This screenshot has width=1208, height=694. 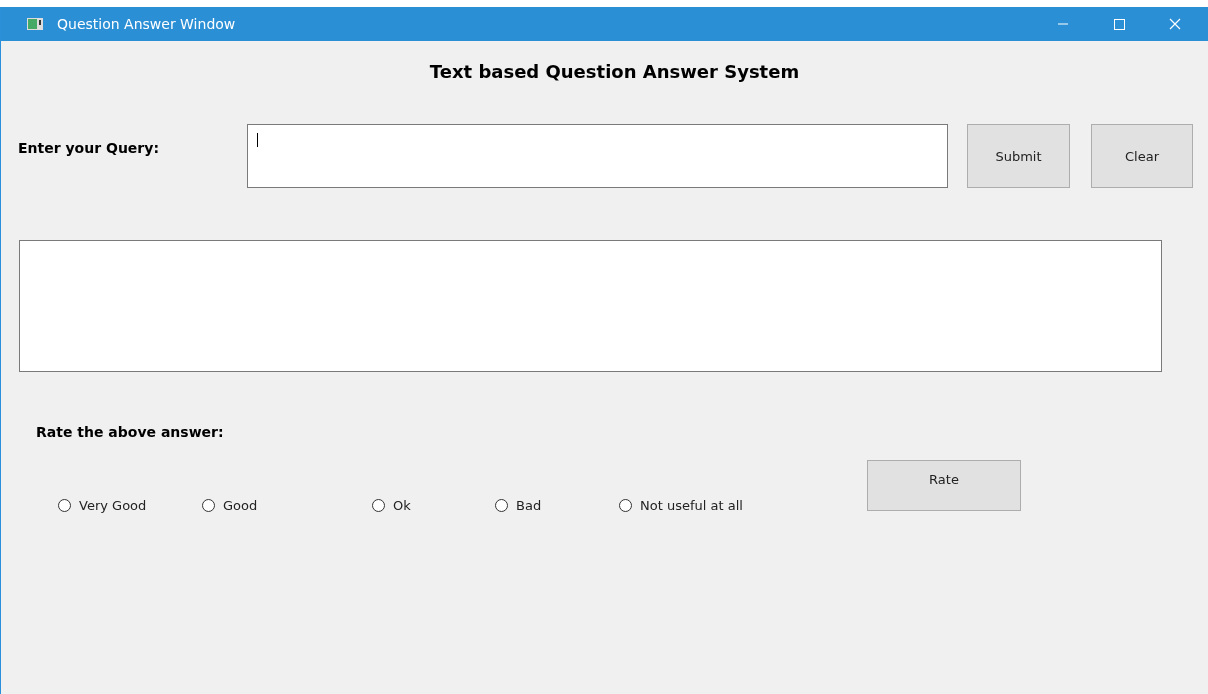 What do you see at coordinates (1018, 156) in the screenshot?
I see `submit-button: Submit` at bounding box center [1018, 156].